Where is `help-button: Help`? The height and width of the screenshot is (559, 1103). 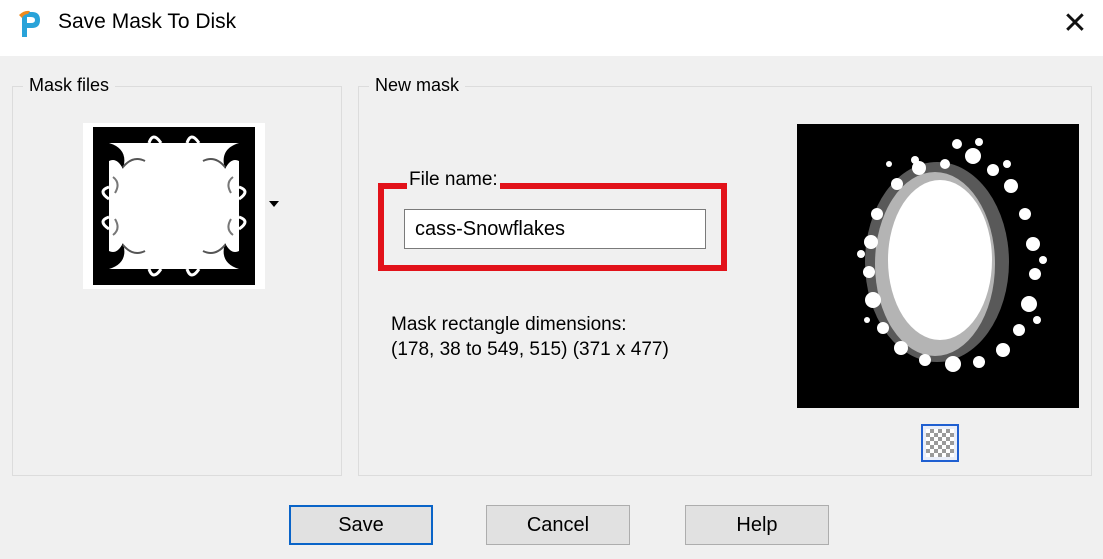 help-button: Help is located at coordinates (757, 525).